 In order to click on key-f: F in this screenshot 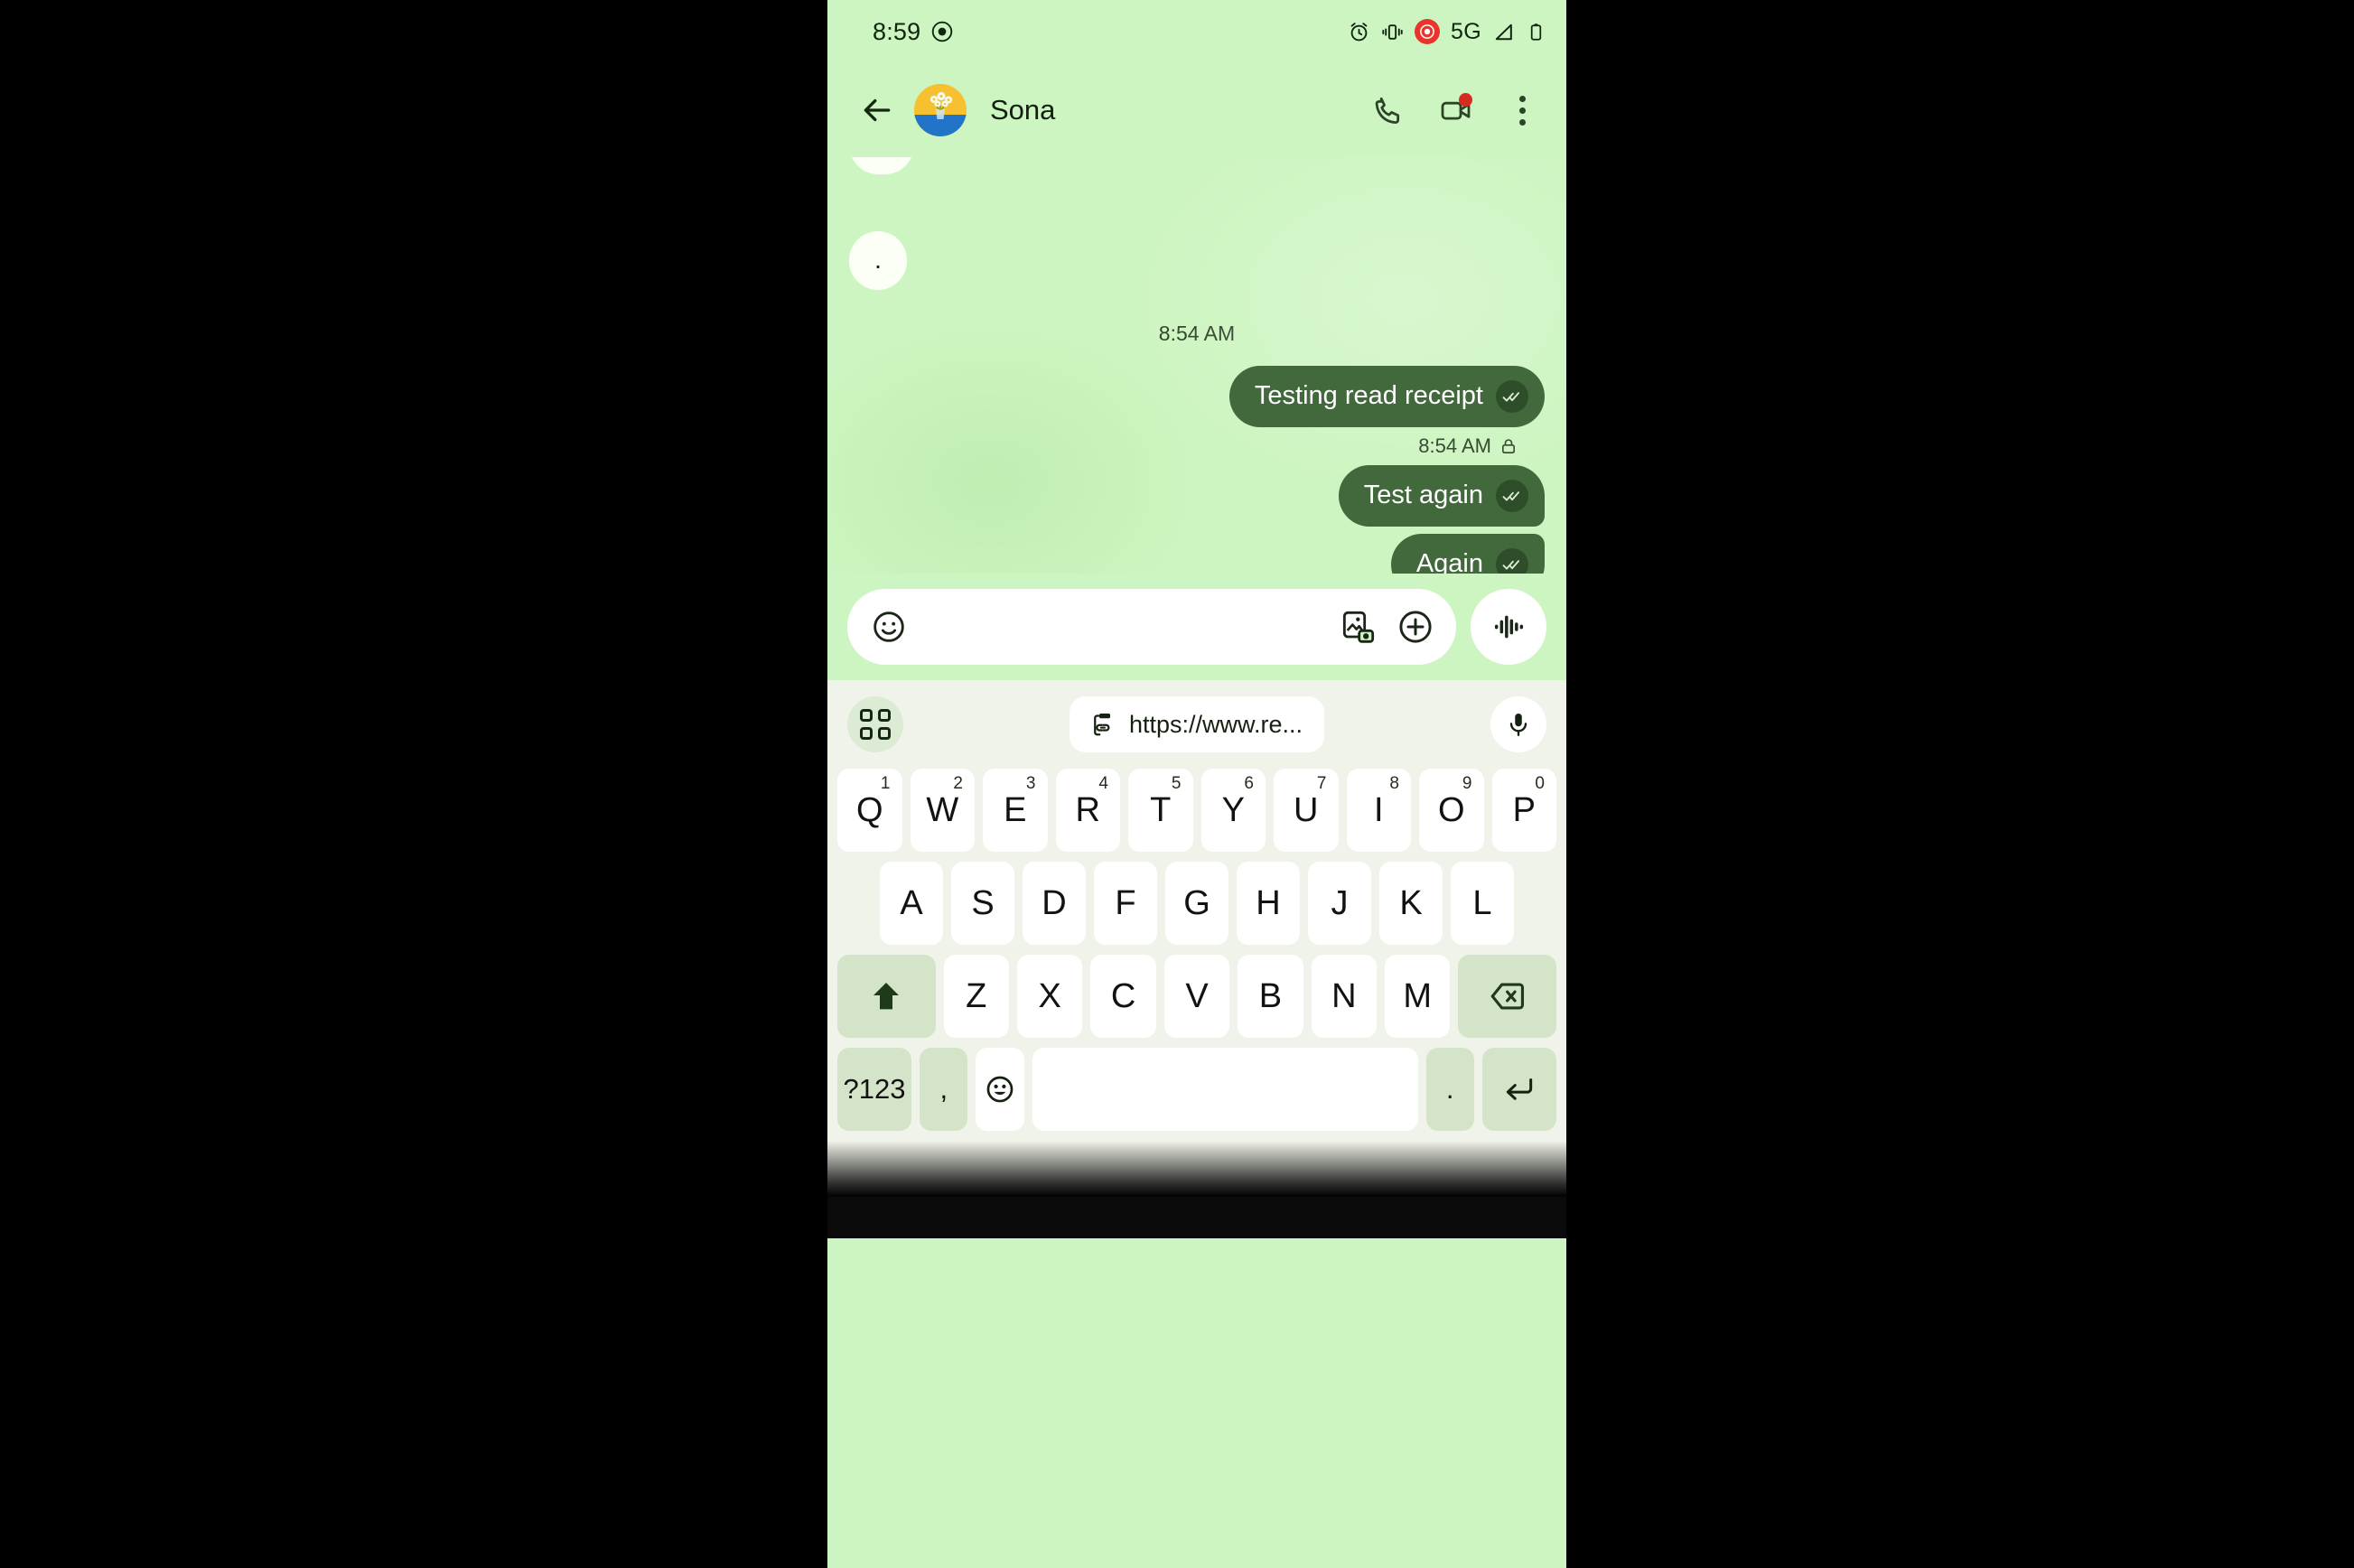, I will do `click(1125, 903)`.